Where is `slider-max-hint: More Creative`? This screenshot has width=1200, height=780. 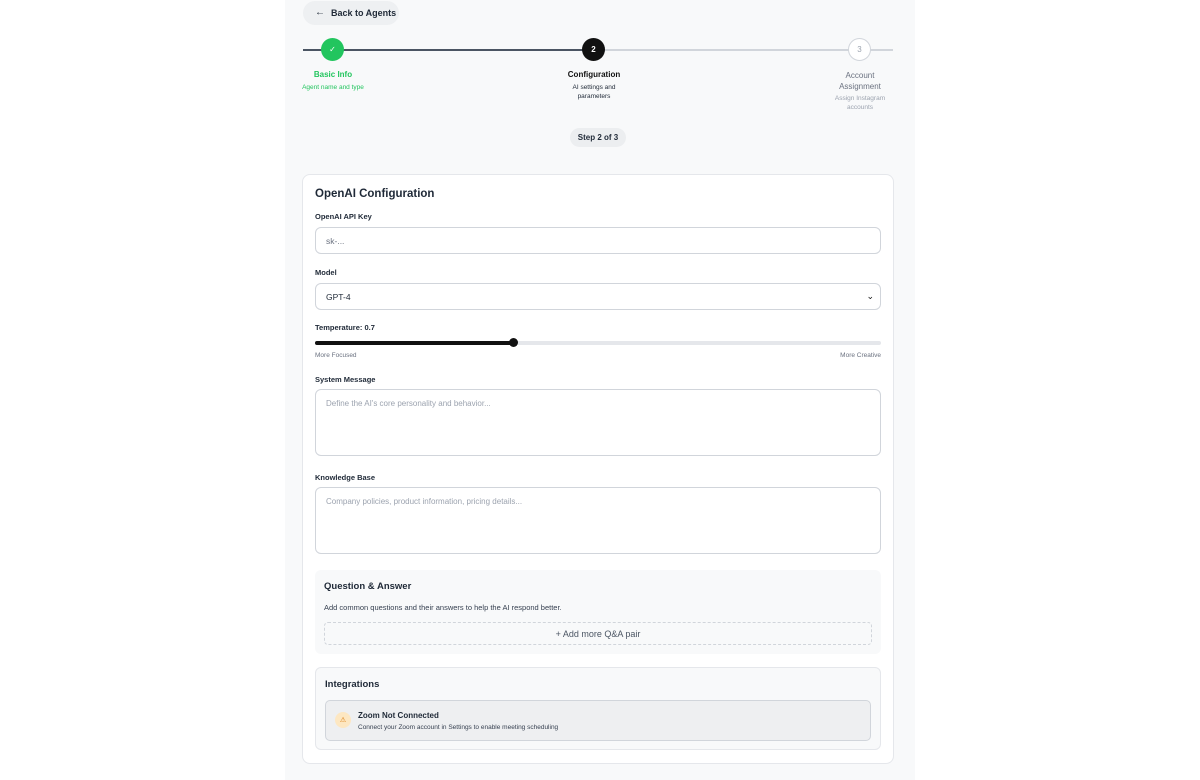
slider-max-hint: More Creative is located at coordinates (860, 355).